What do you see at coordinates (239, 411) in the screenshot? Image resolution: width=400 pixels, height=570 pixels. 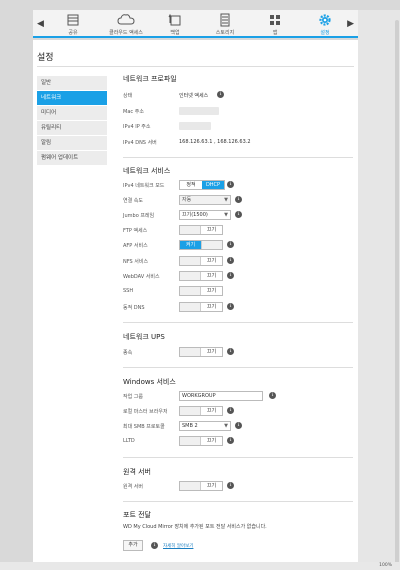 I see `master-browser-row: 로컬 마스터 브라우저 끄기 i` at bounding box center [239, 411].